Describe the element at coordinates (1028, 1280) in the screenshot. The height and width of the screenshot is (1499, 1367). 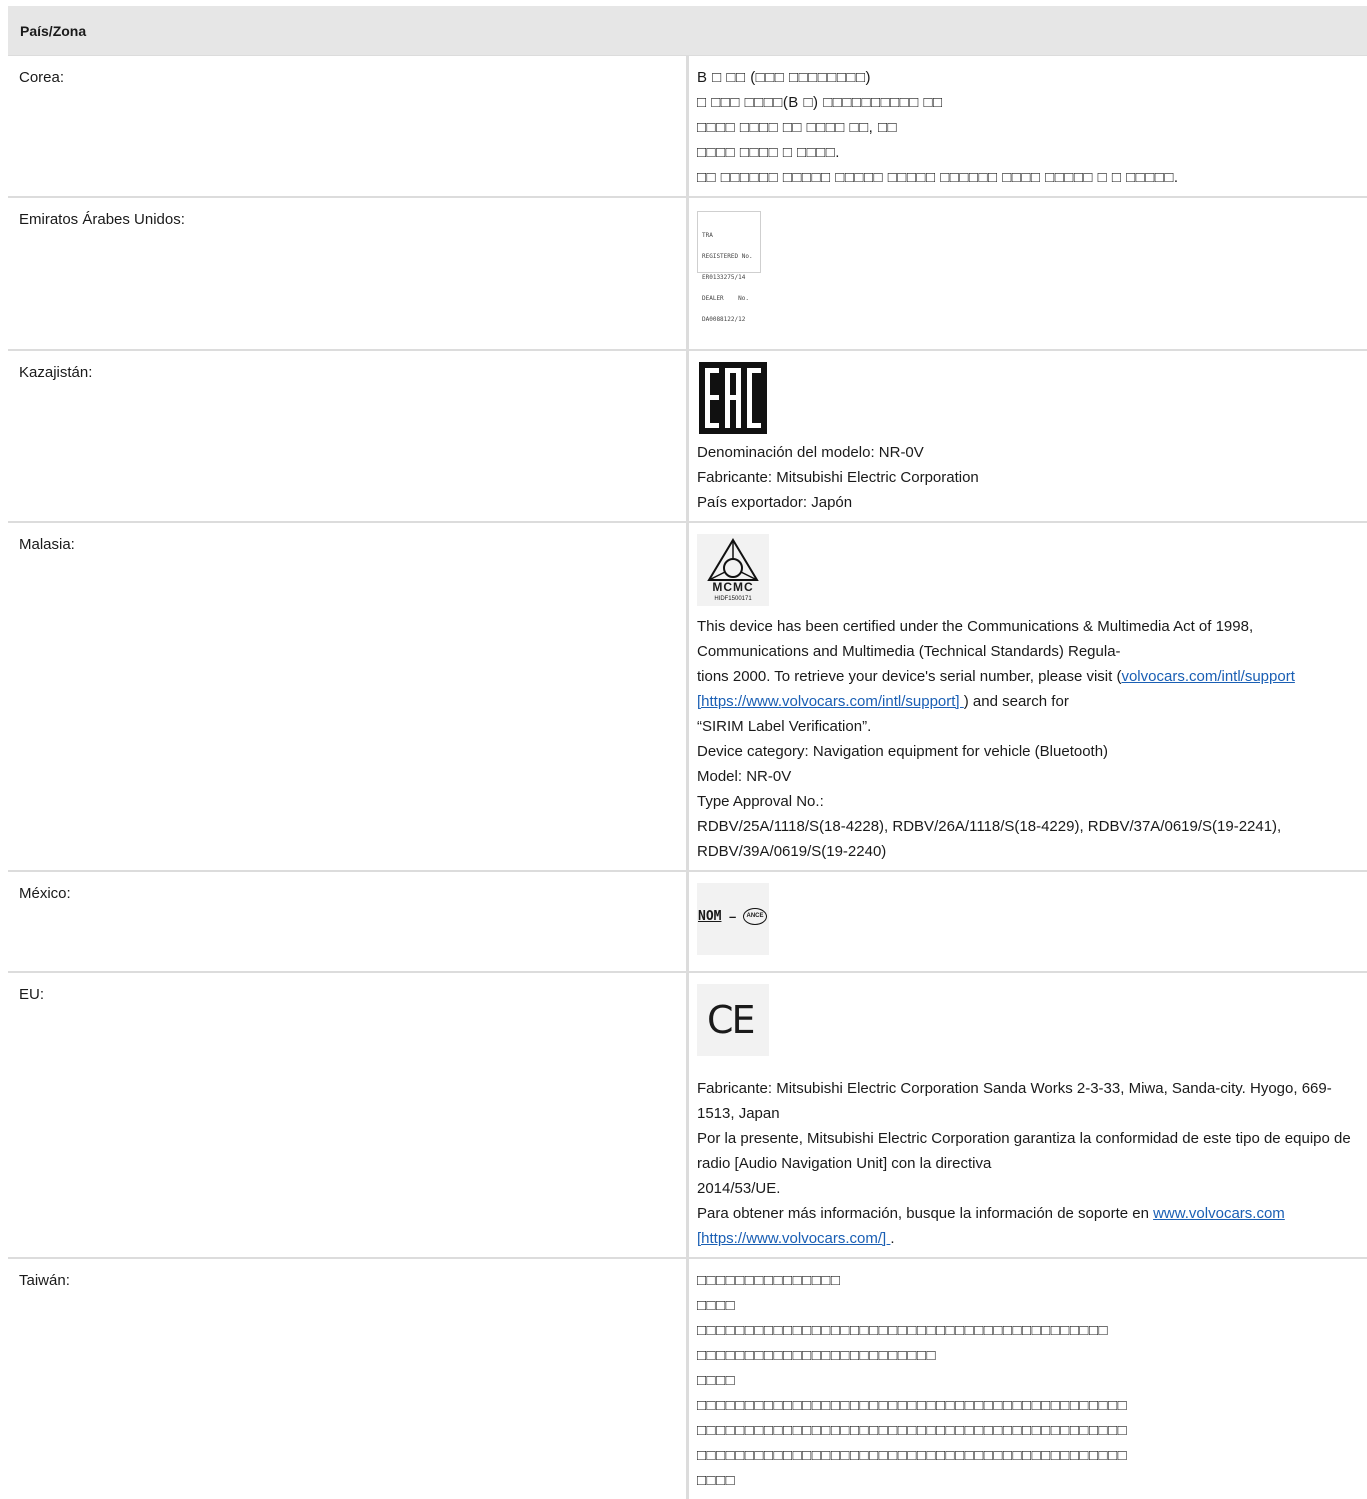
I see `taiwan-line: □□□□□□□□□□□□□□□` at that location.